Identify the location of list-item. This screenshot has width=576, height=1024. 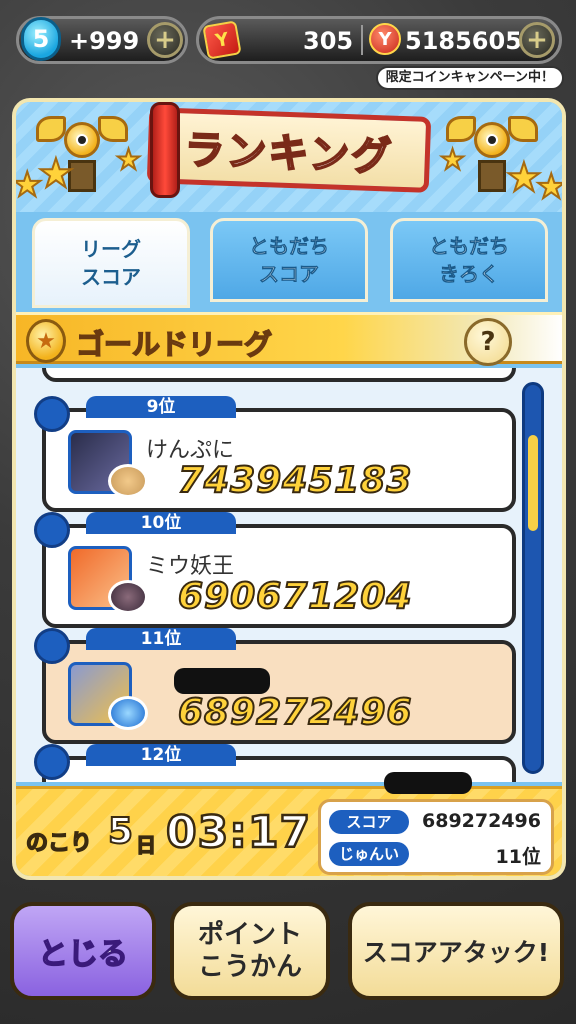
(279, 375).